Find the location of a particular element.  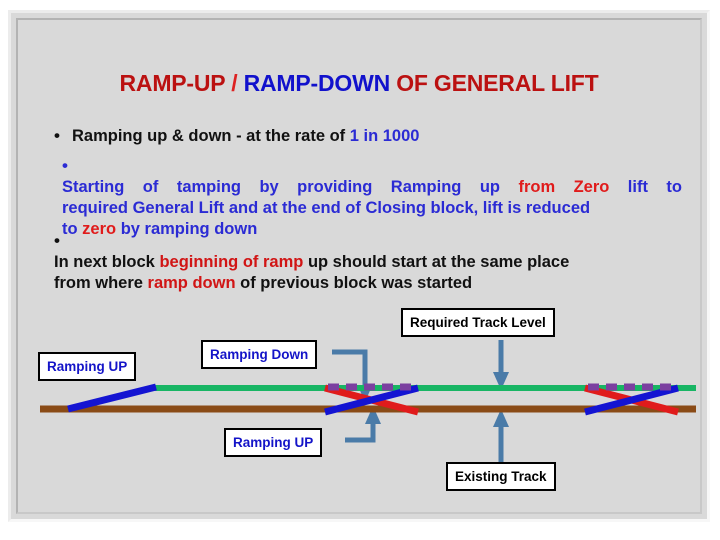

connector-ramping-down is located at coordinates (352, 375).